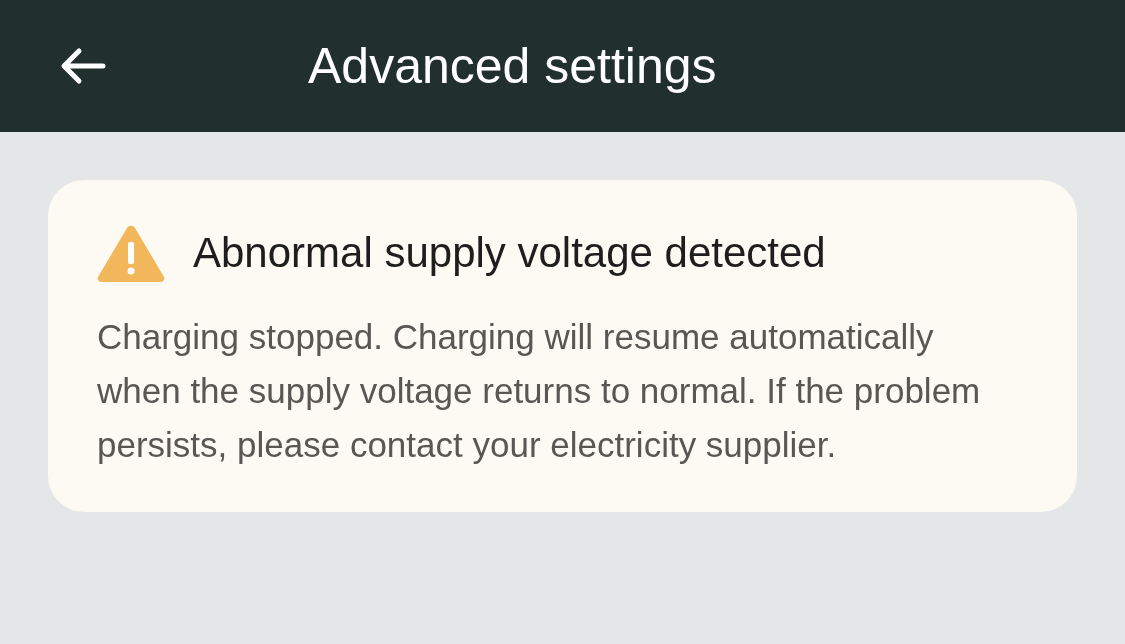  Describe the element at coordinates (83, 66) in the screenshot. I see `back-arrow-icon` at that location.